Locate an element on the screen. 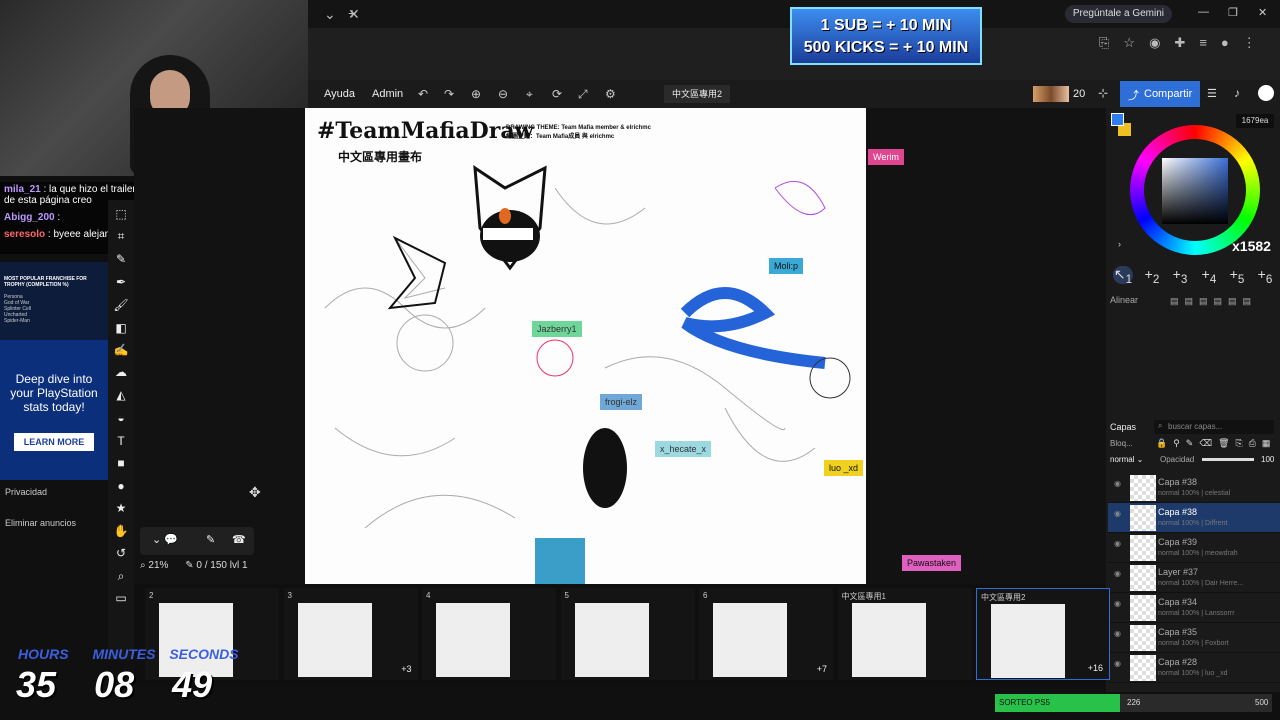  sorteo-max: 500 is located at coordinates (1262, 702).